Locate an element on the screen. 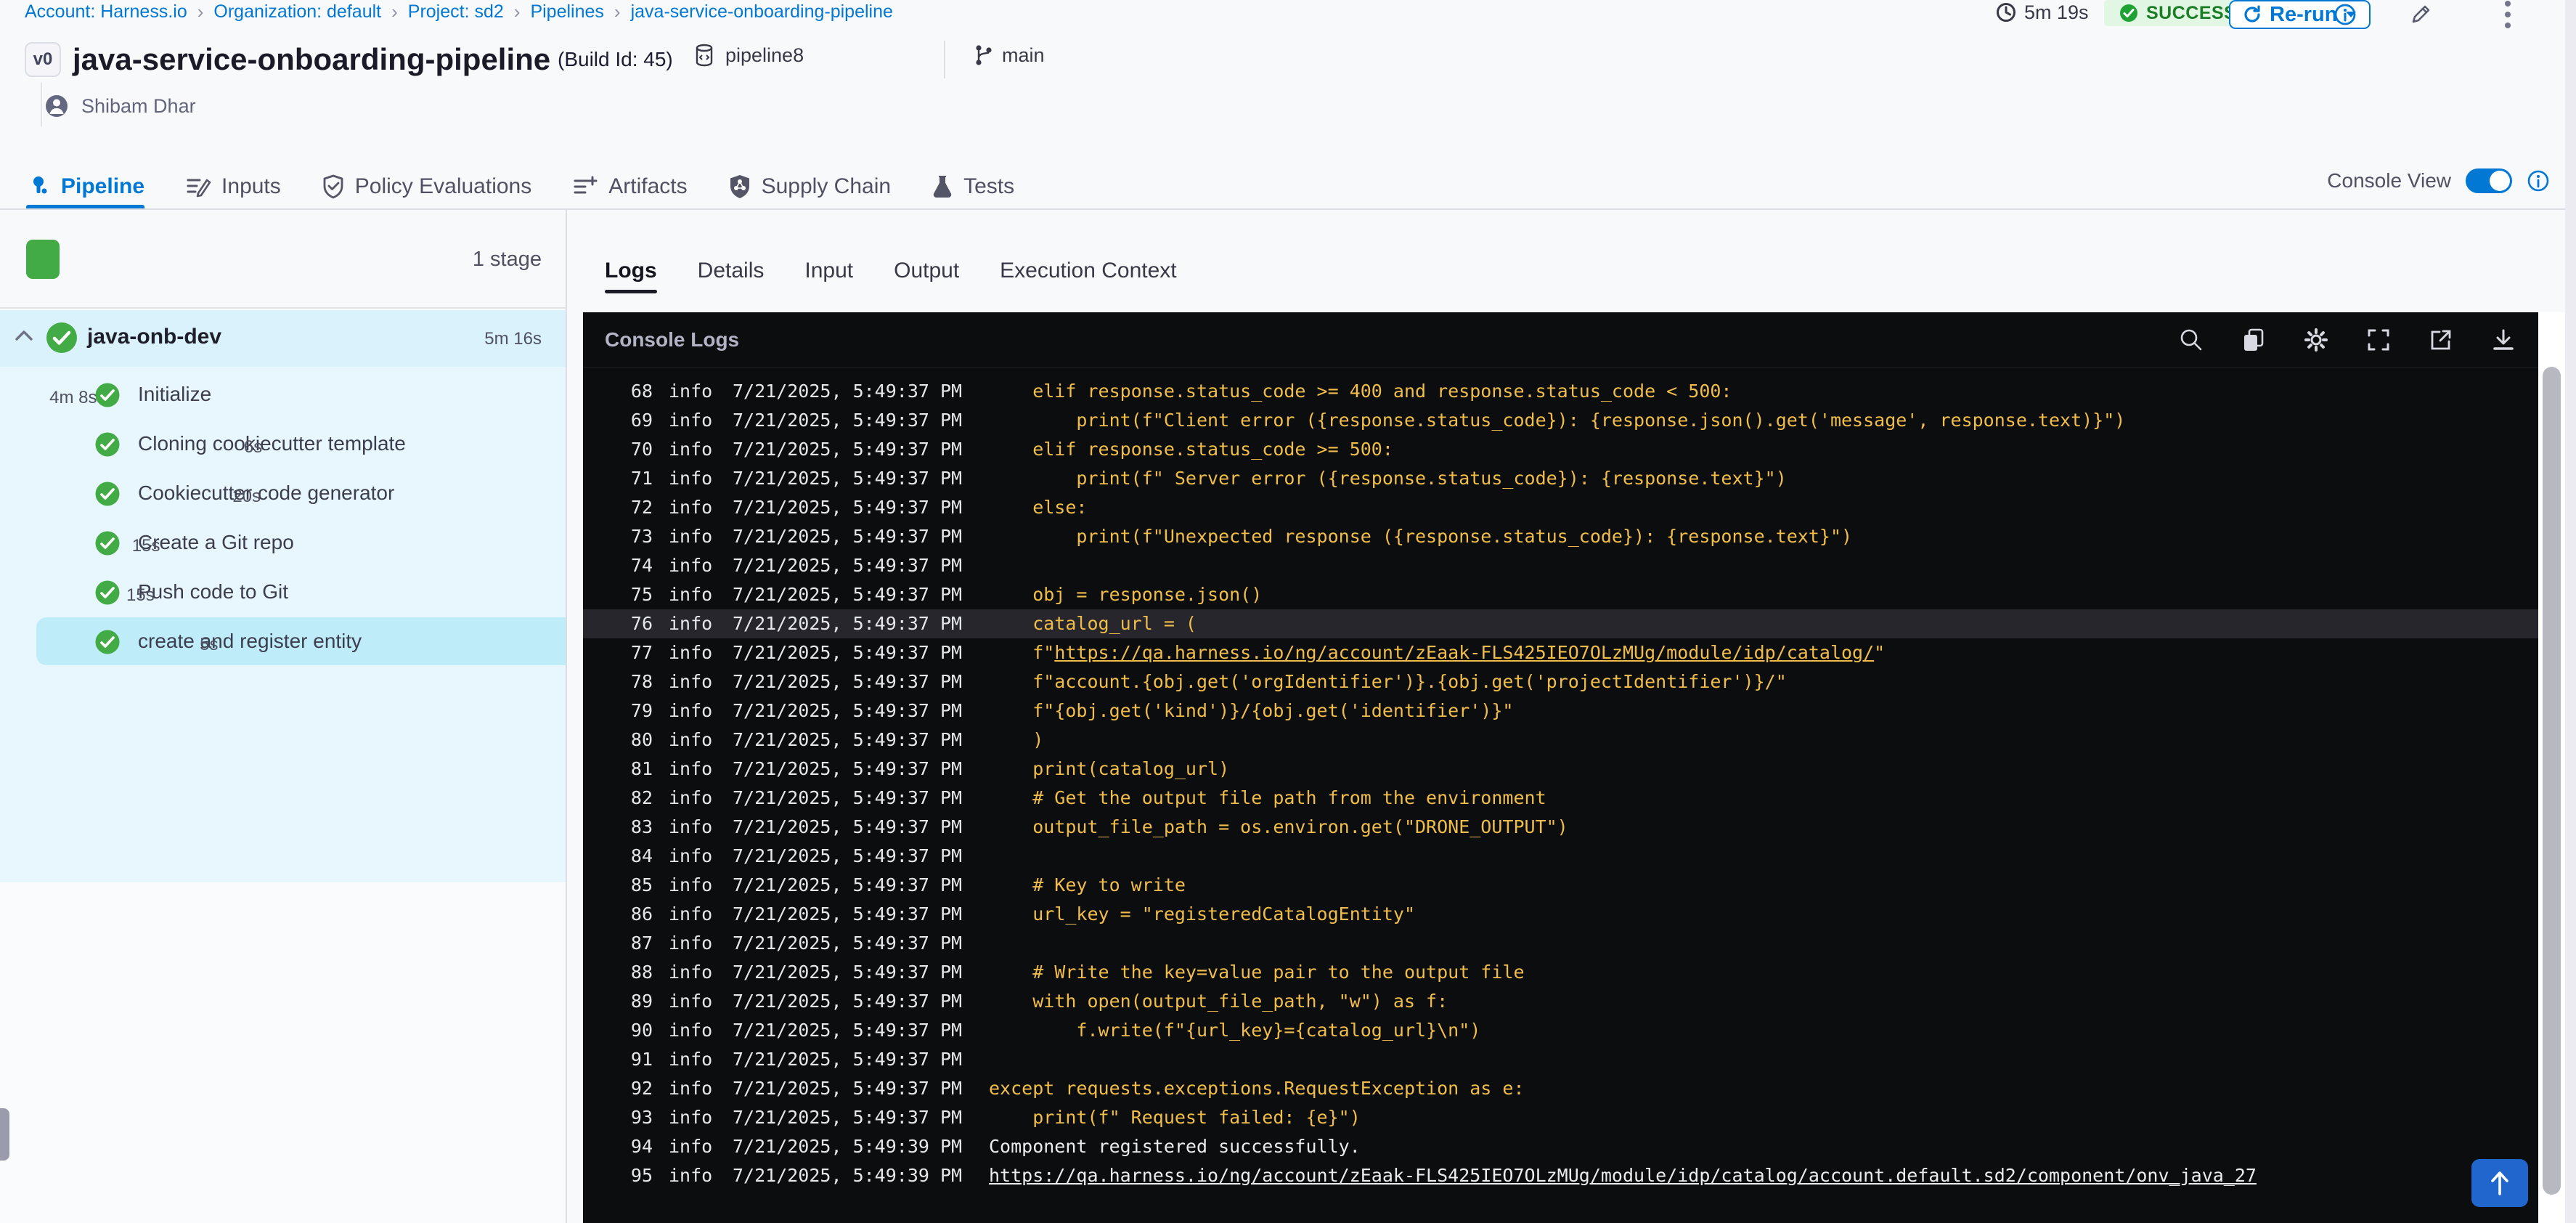 The height and width of the screenshot is (1223, 2576). kebab-menu-icon is located at coordinates (2508, 14).